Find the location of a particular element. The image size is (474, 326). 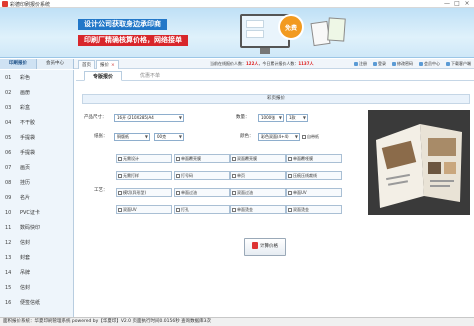

close-button: × is located at coordinates (467, 4).